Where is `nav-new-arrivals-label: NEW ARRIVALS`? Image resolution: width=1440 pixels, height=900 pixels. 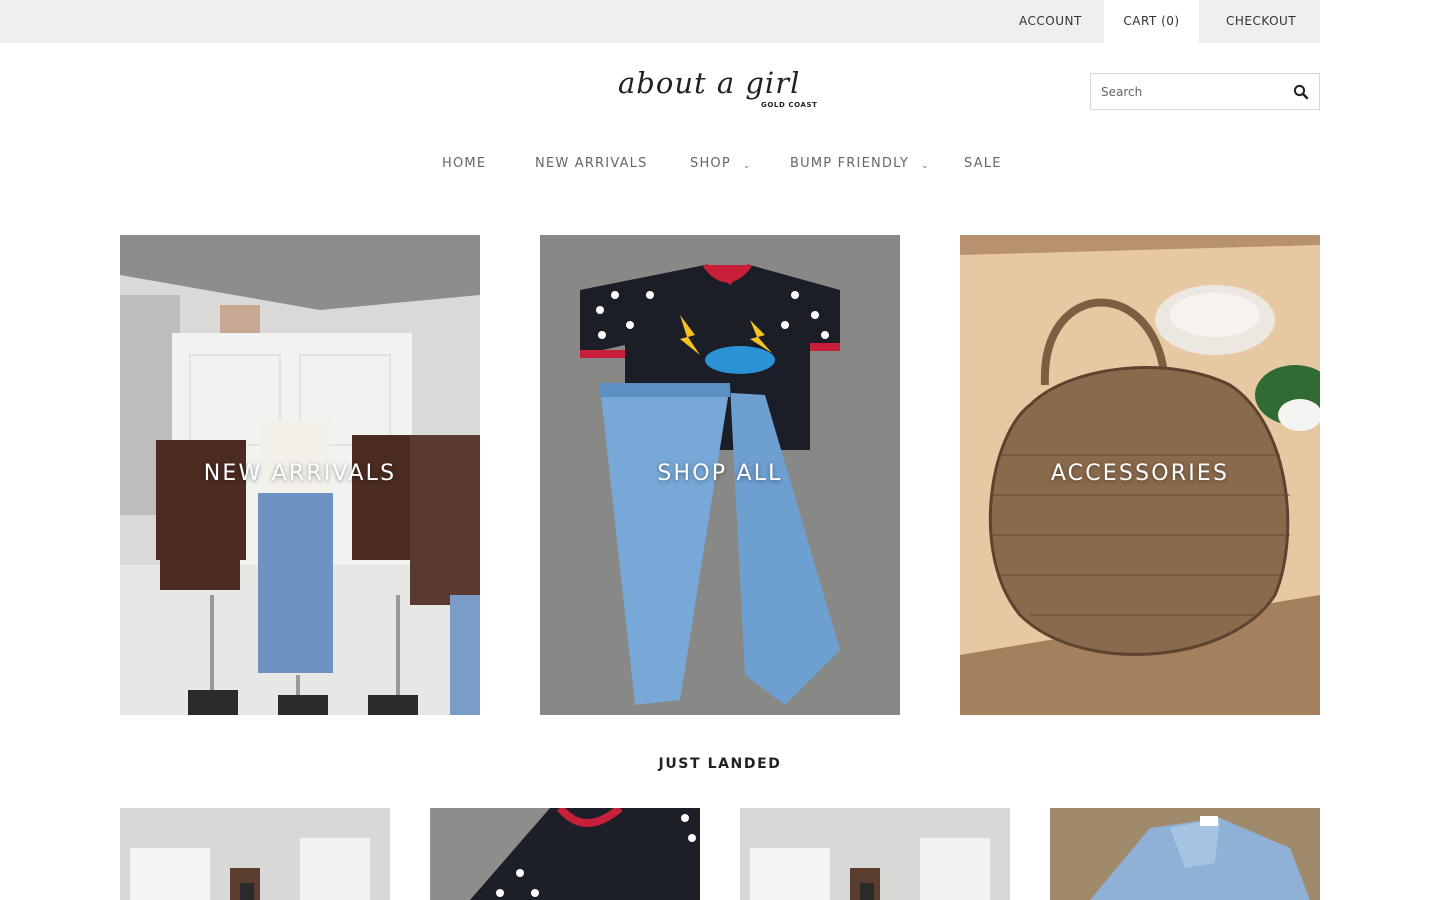 nav-new-arrivals-label: NEW ARRIVALS is located at coordinates (591, 163).